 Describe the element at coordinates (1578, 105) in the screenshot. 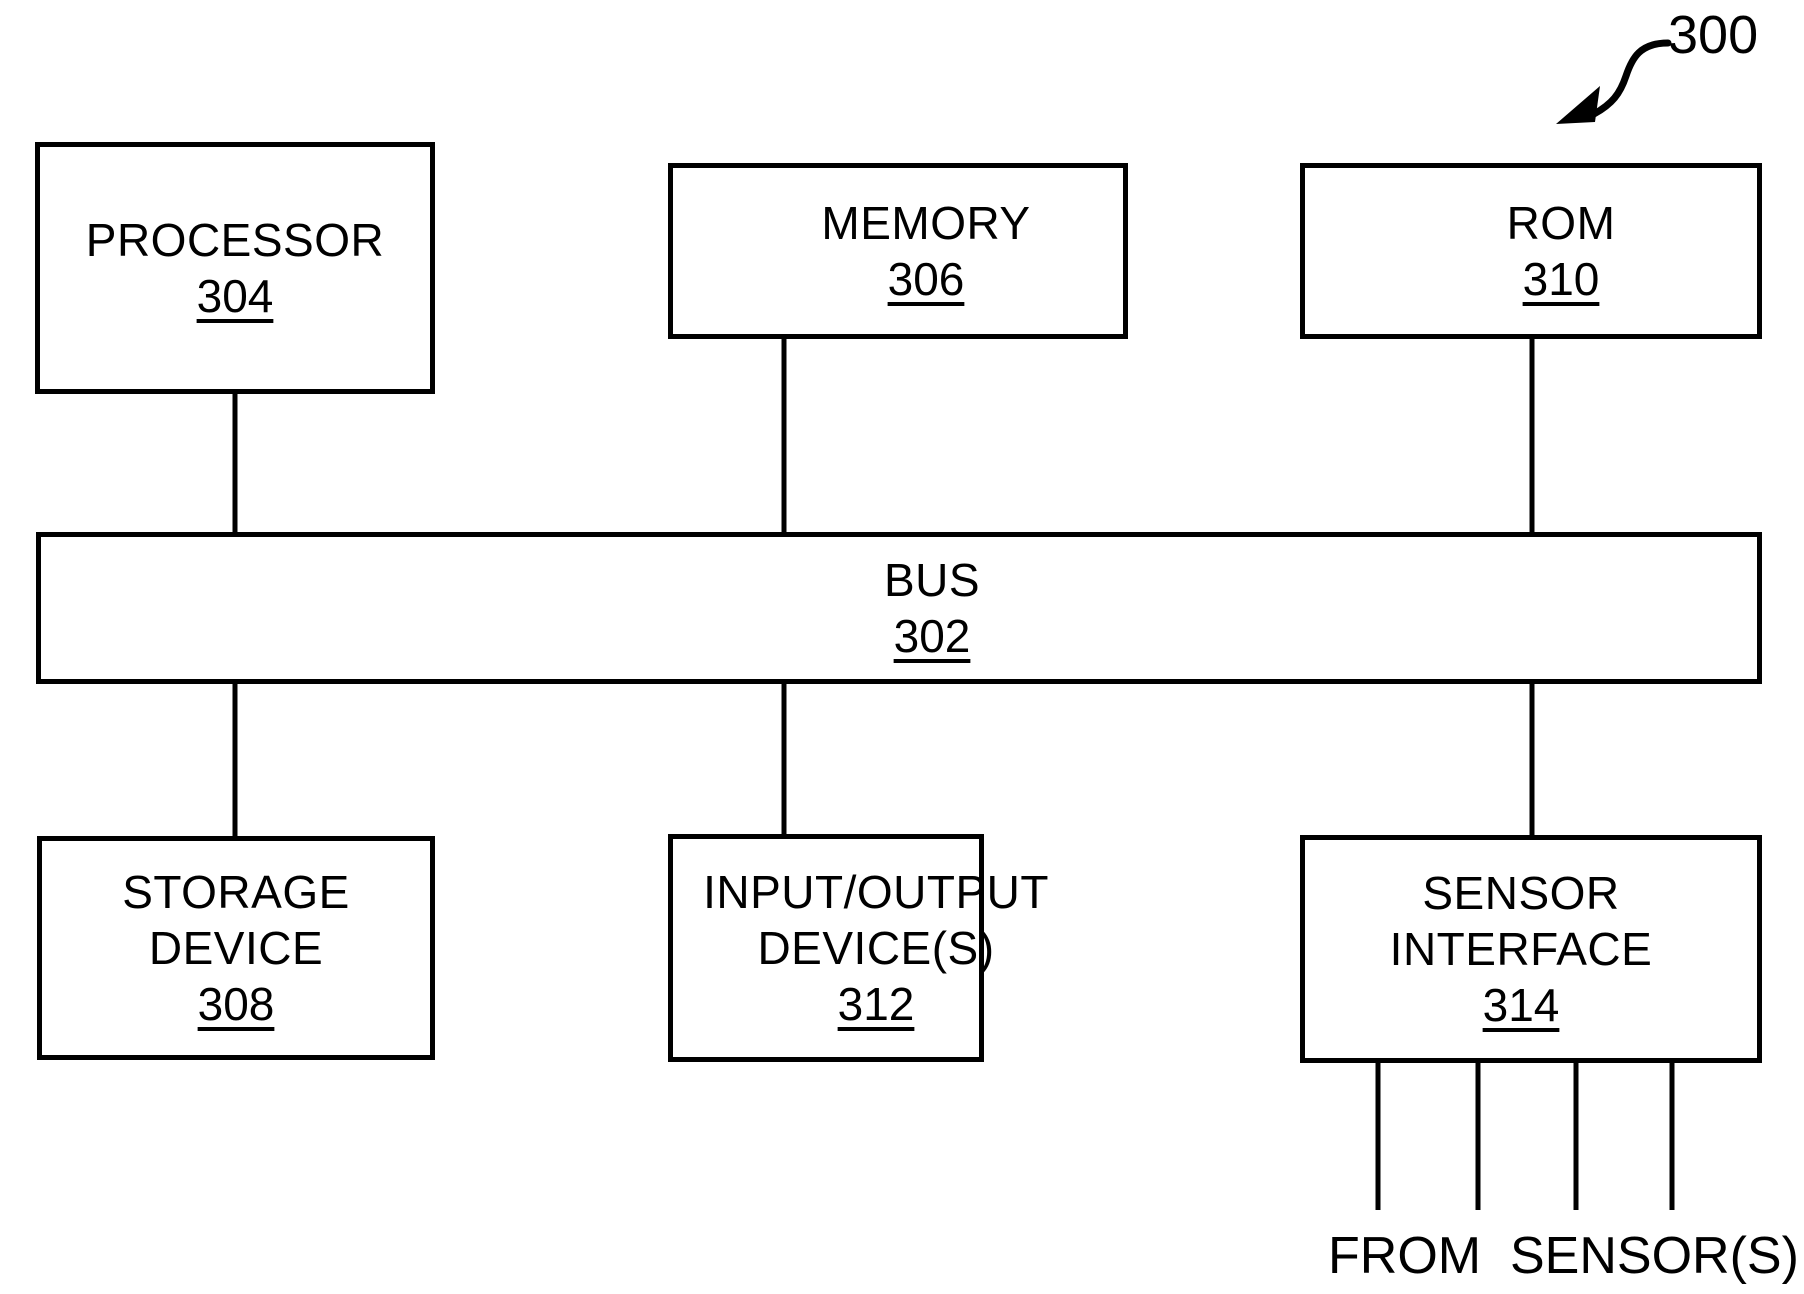

I see `callout-arrowhead` at that location.